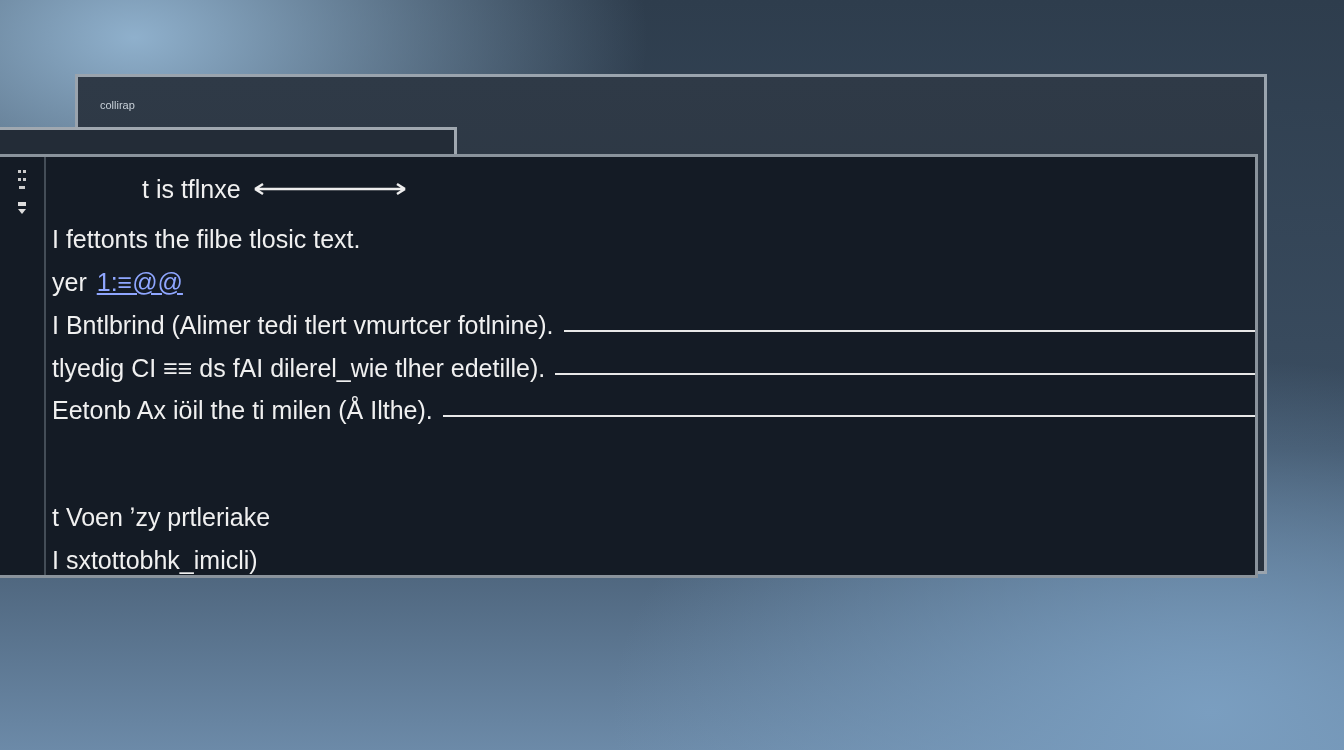 The width and height of the screenshot is (1344, 750). Describe the element at coordinates (22, 208) in the screenshot. I see `down-marker-icon` at that location.